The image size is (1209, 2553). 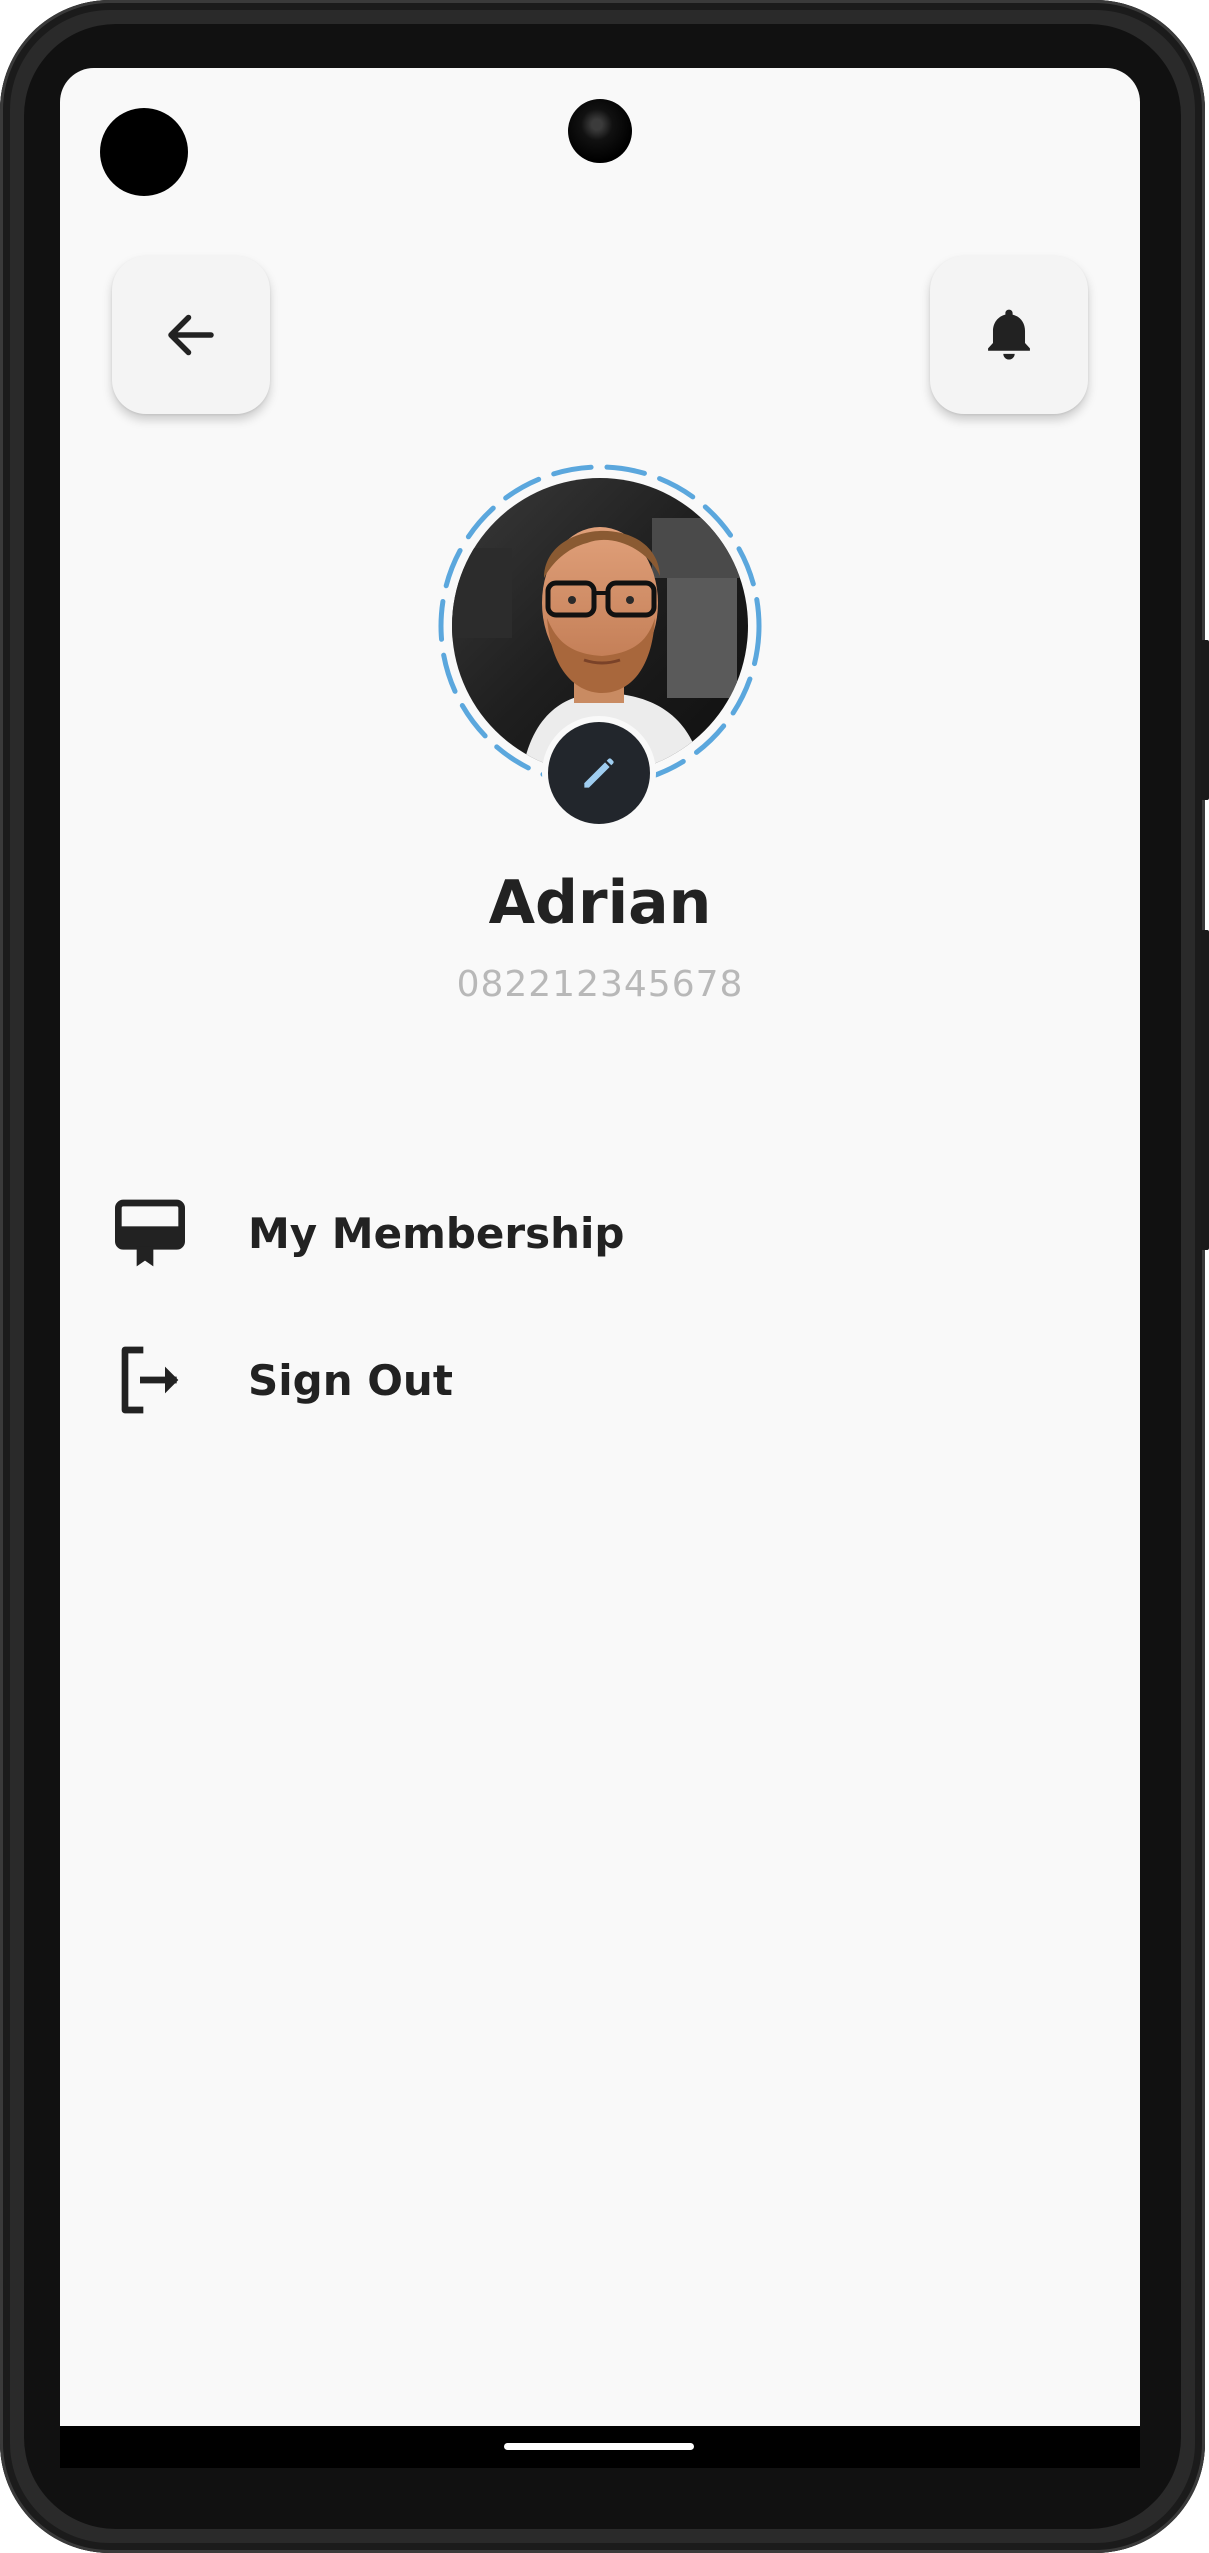 What do you see at coordinates (150, 1380) in the screenshot?
I see `sign-out-icon` at bounding box center [150, 1380].